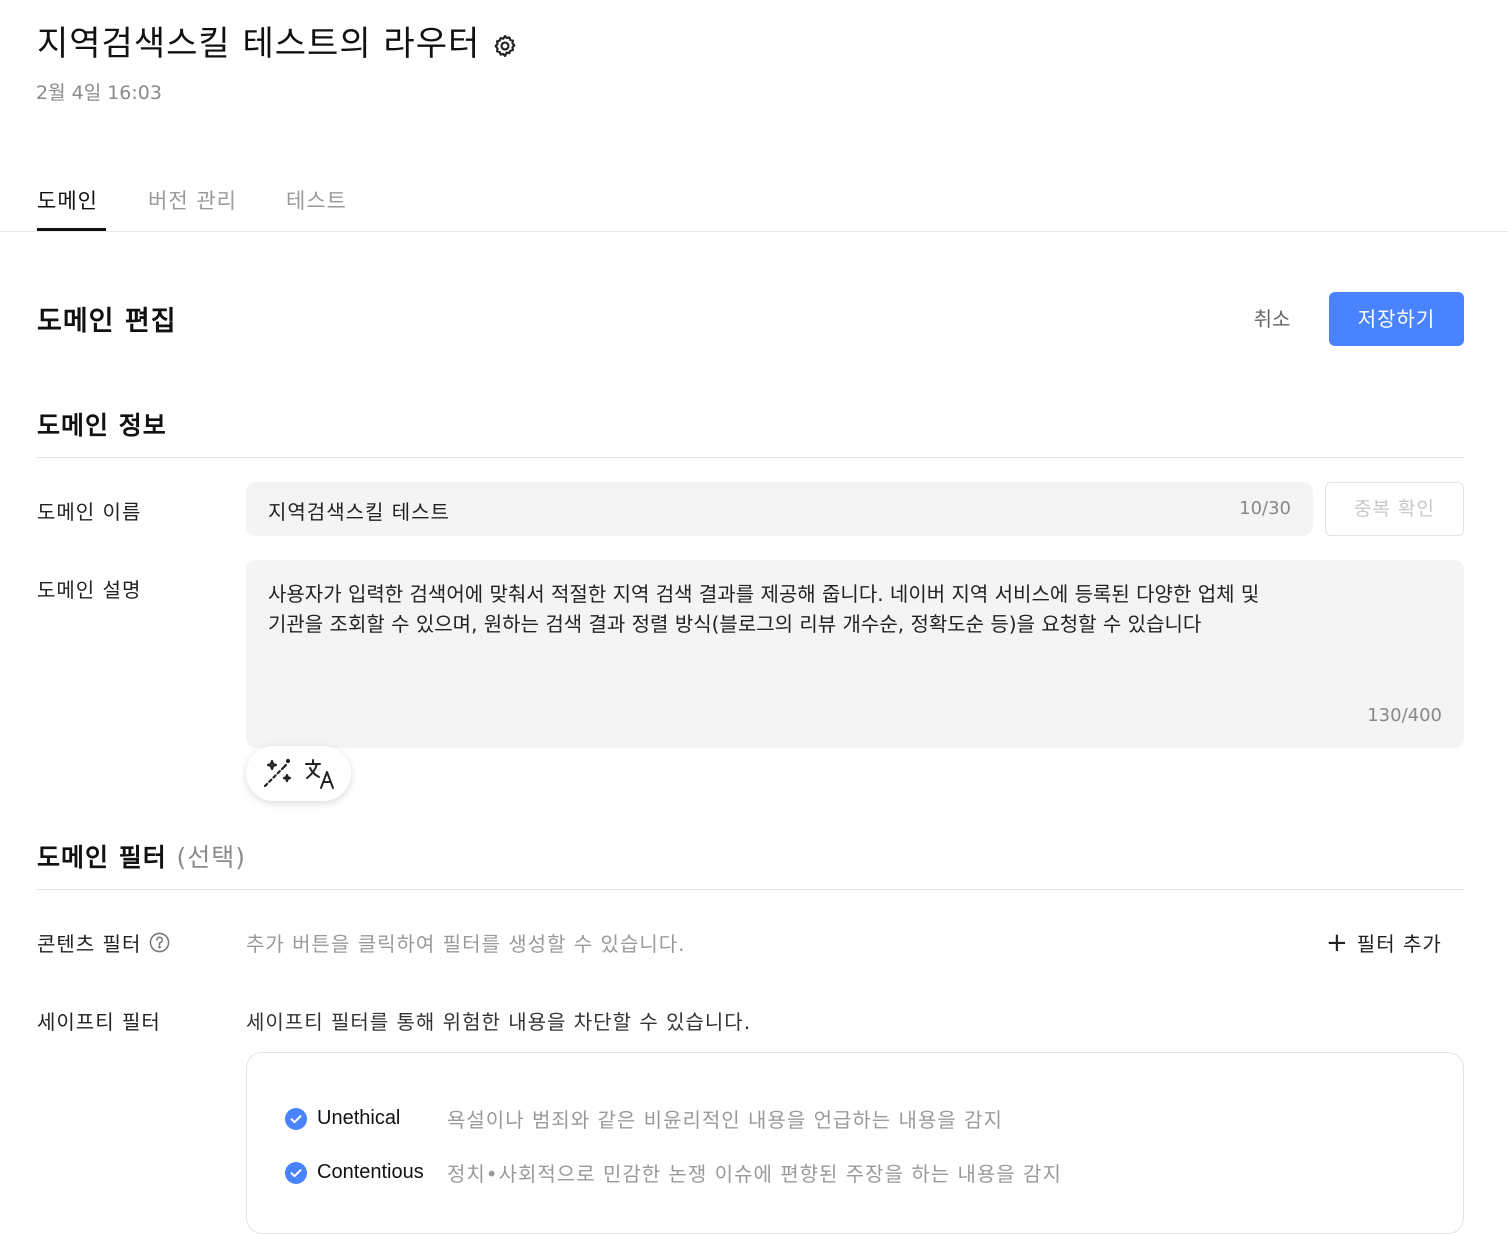  Describe the element at coordinates (102, 425) in the screenshot. I see `domain-info-title: 도메인 정보` at that location.